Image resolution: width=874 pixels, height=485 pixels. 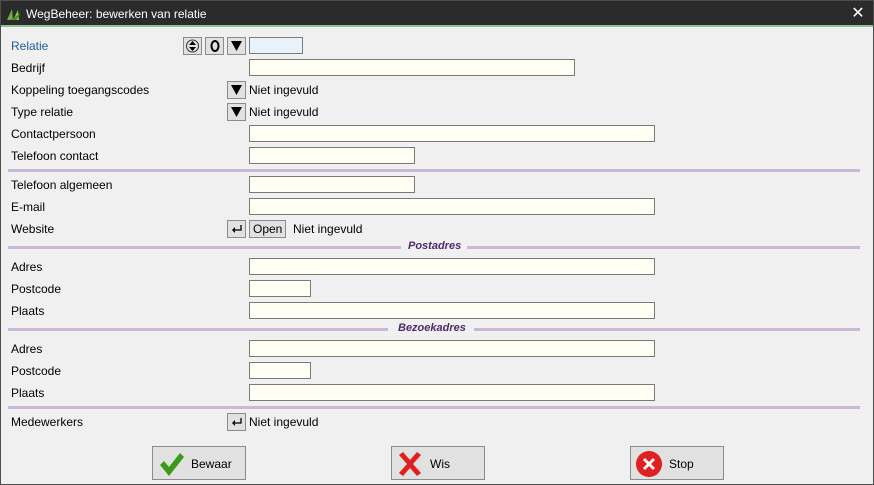 I want to click on up-down-arrows-icon, so click(x=192, y=46).